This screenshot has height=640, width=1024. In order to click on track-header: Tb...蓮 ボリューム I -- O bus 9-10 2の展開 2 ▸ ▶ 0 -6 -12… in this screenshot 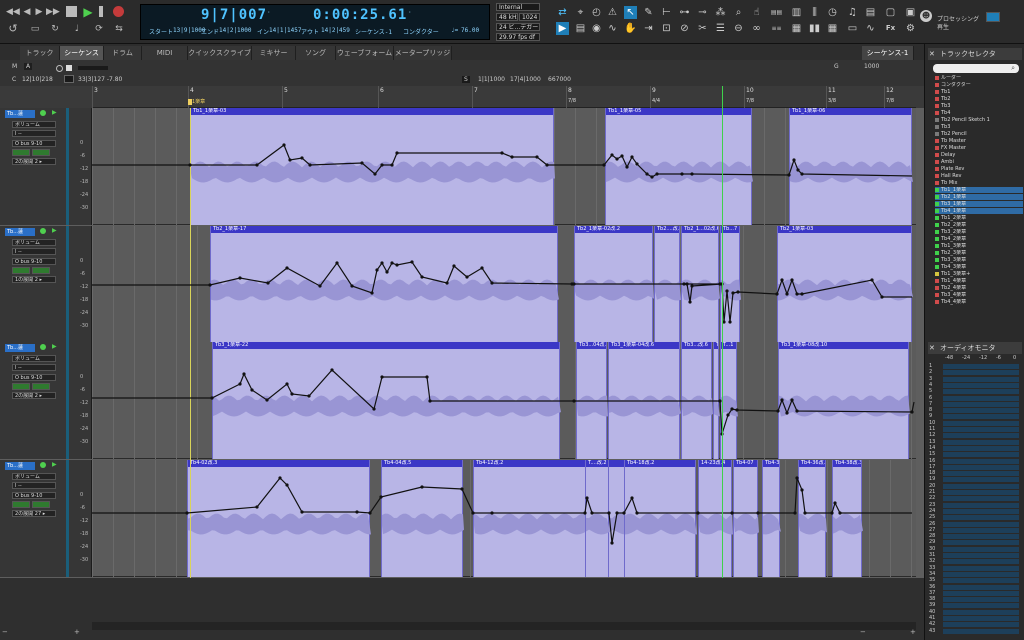, I will do `click(46, 400)`.